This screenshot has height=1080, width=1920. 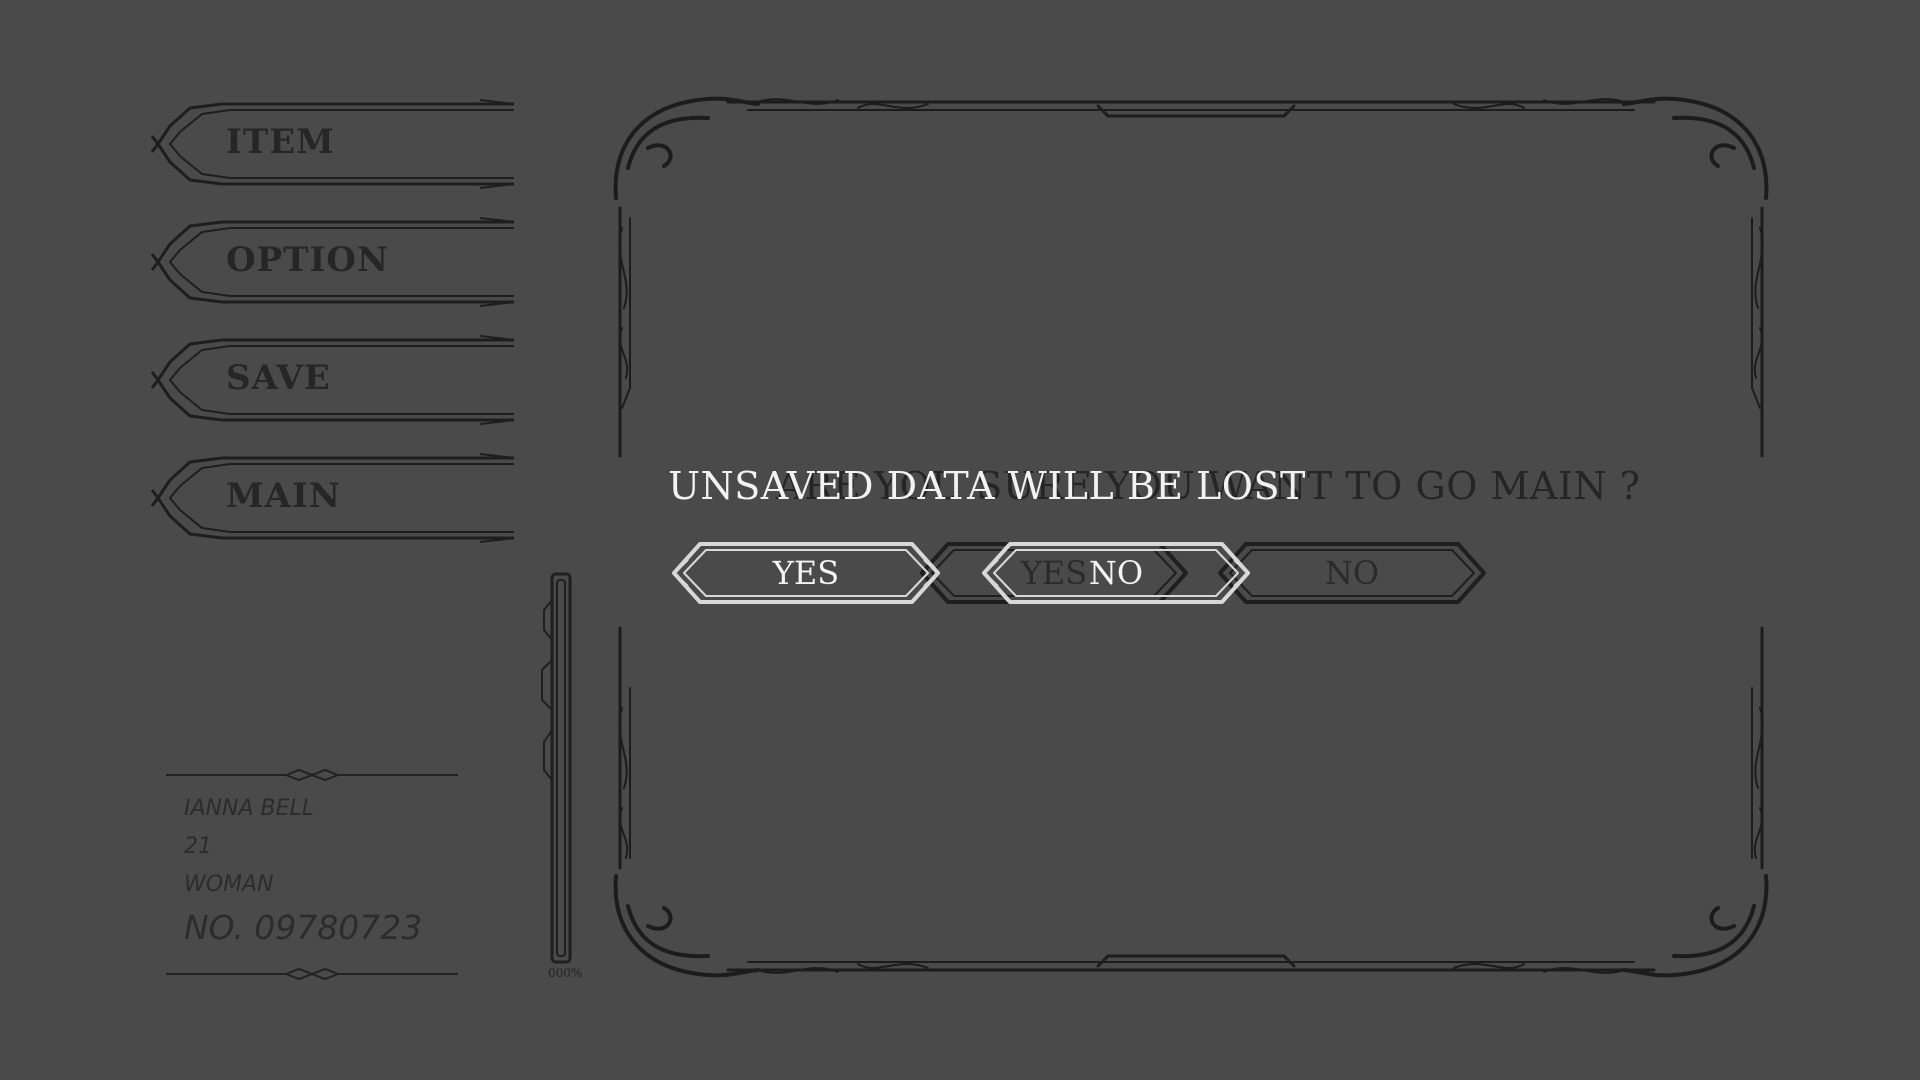 I want to click on ornament-divider-bottom, so click(x=312, y=974).